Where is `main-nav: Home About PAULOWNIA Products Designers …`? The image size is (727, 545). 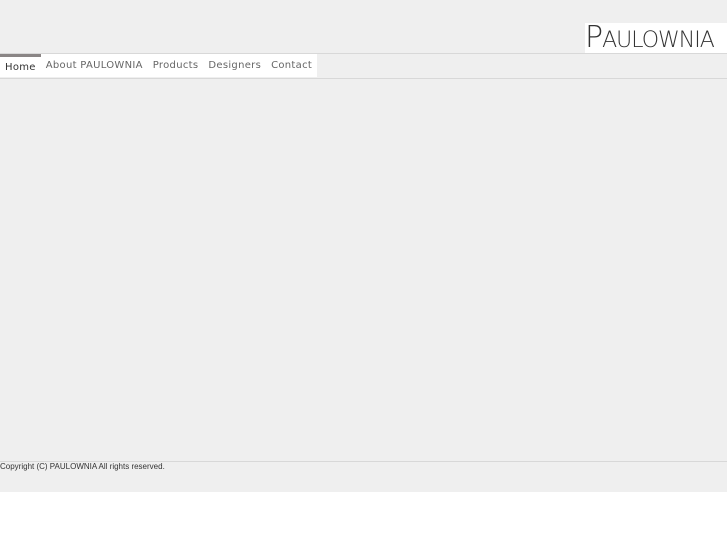
main-nav: Home About PAULOWNIA Products Designers … is located at coordinates (159, 65).